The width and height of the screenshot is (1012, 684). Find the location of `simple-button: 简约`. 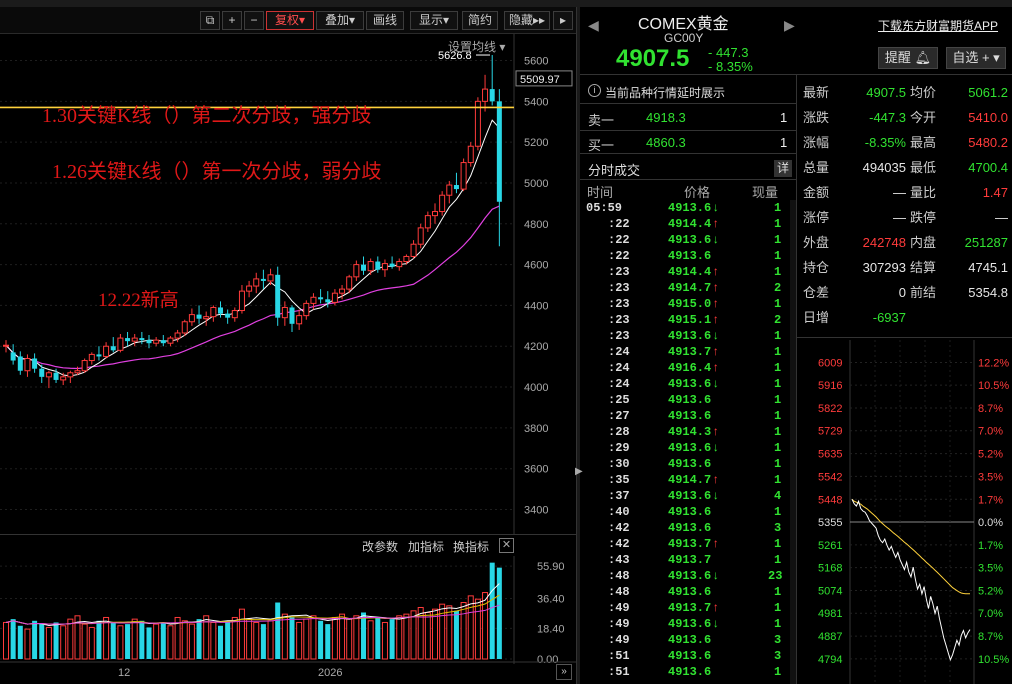

simple-button: 简约 is located at coordinates (480, 20).